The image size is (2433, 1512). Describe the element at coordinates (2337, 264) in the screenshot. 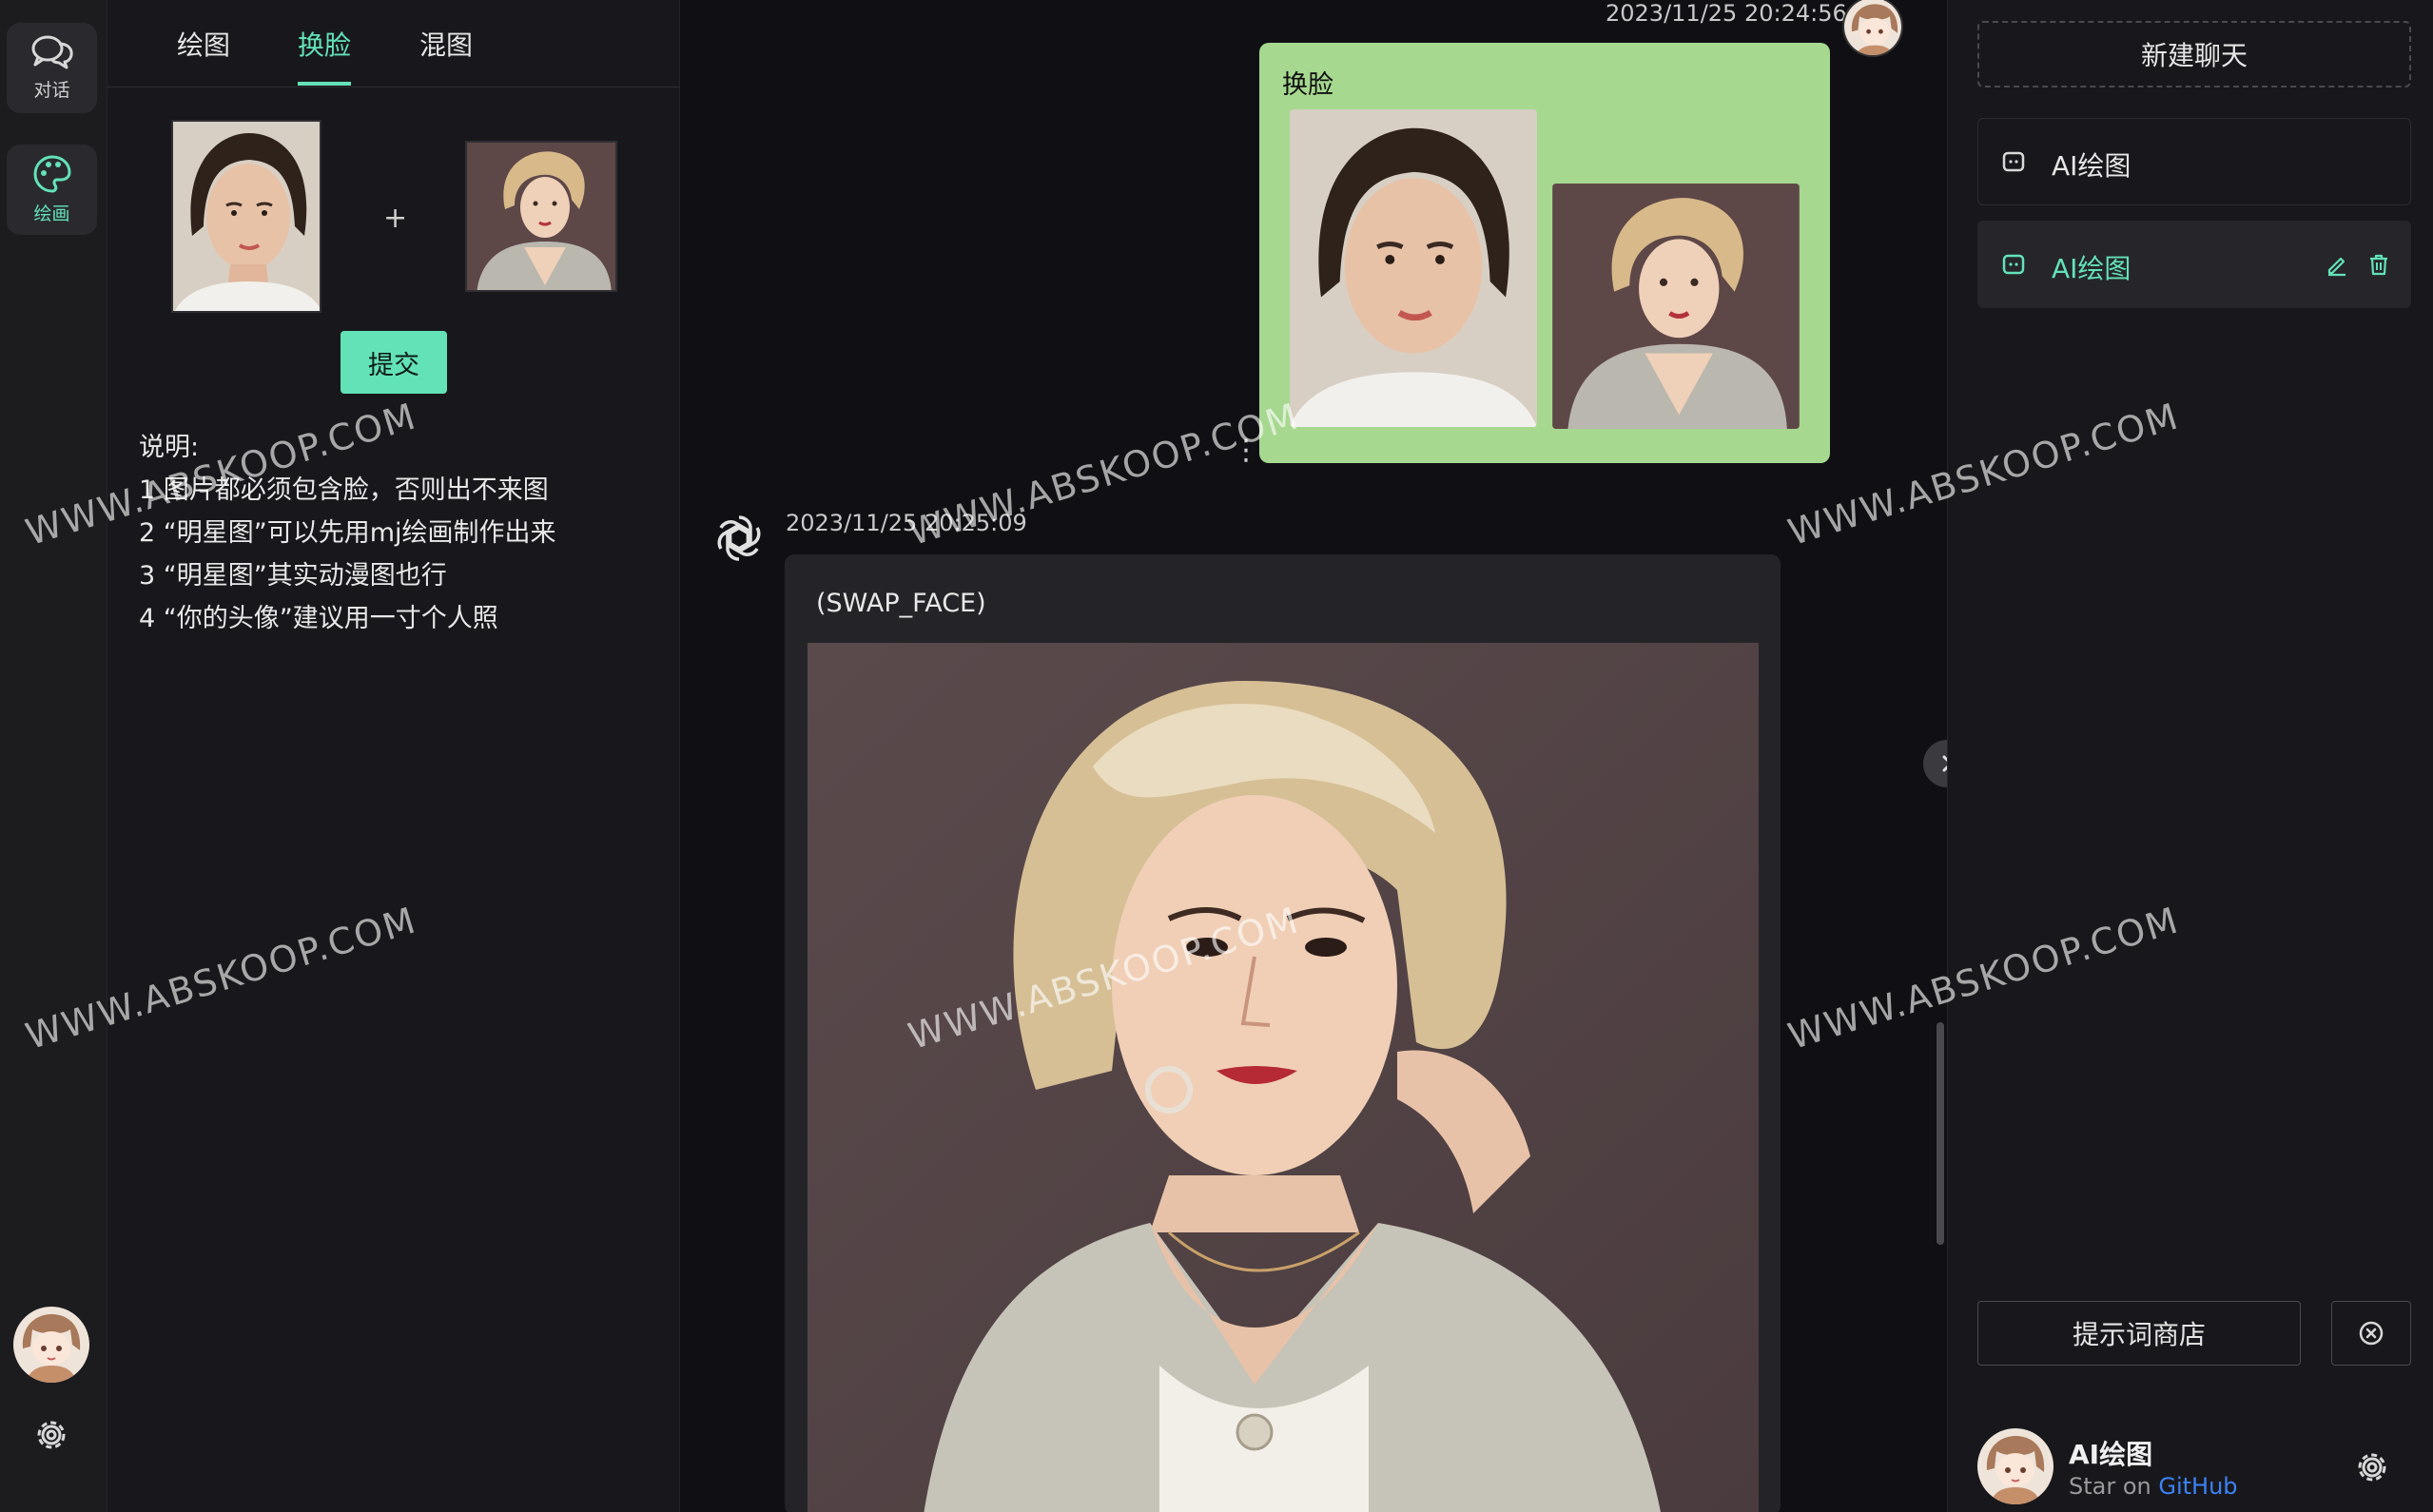

I see `edit-icon` at that location.